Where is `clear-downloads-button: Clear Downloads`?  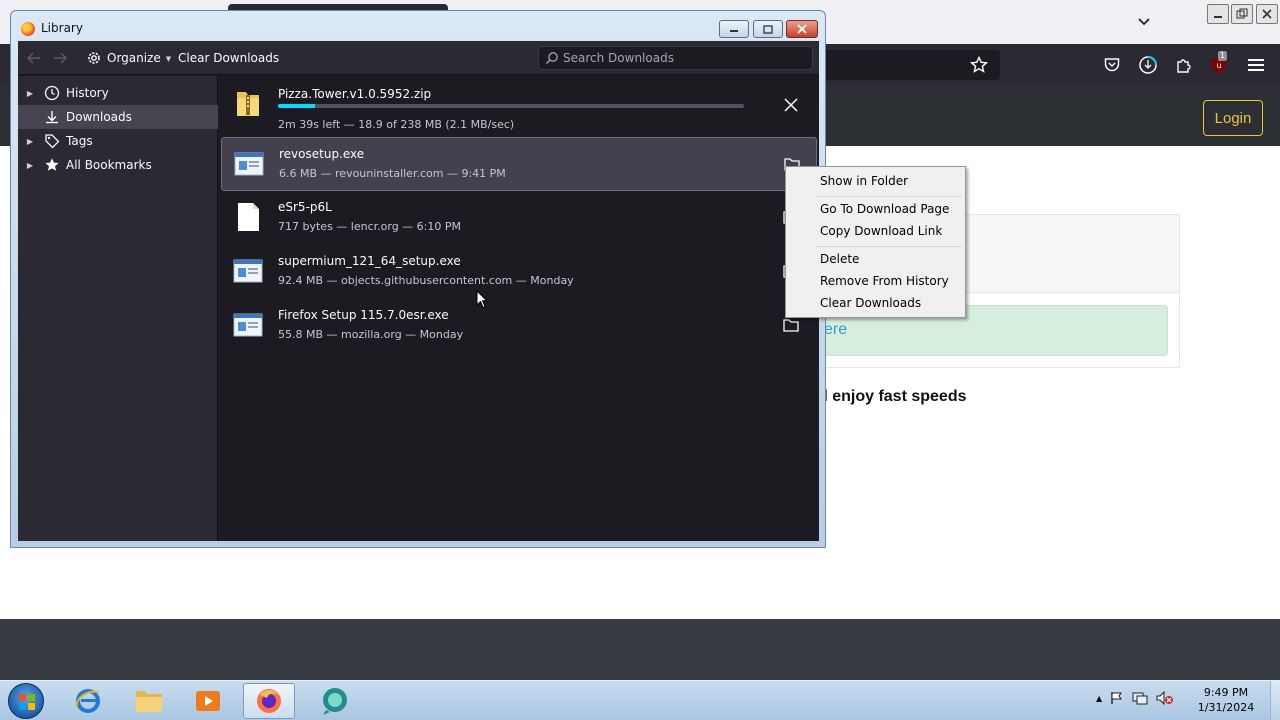
clear-downloads-button: Clear Downloads is located at coordinates (228, 58).